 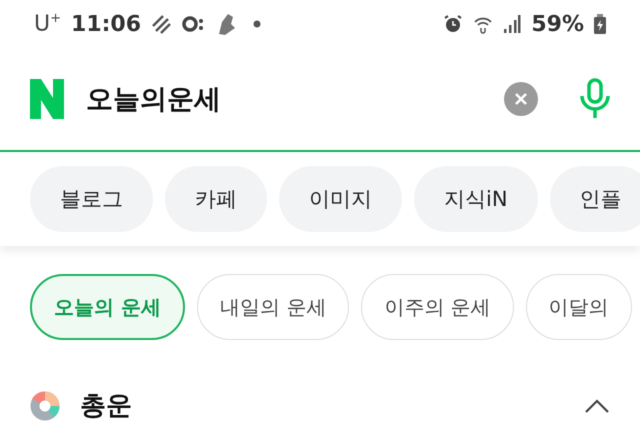 What do you see at coordinates (437, 307) in the screenshot?
I see `fortune-tab: 이주의 운세` at bounding box center [437, 307].